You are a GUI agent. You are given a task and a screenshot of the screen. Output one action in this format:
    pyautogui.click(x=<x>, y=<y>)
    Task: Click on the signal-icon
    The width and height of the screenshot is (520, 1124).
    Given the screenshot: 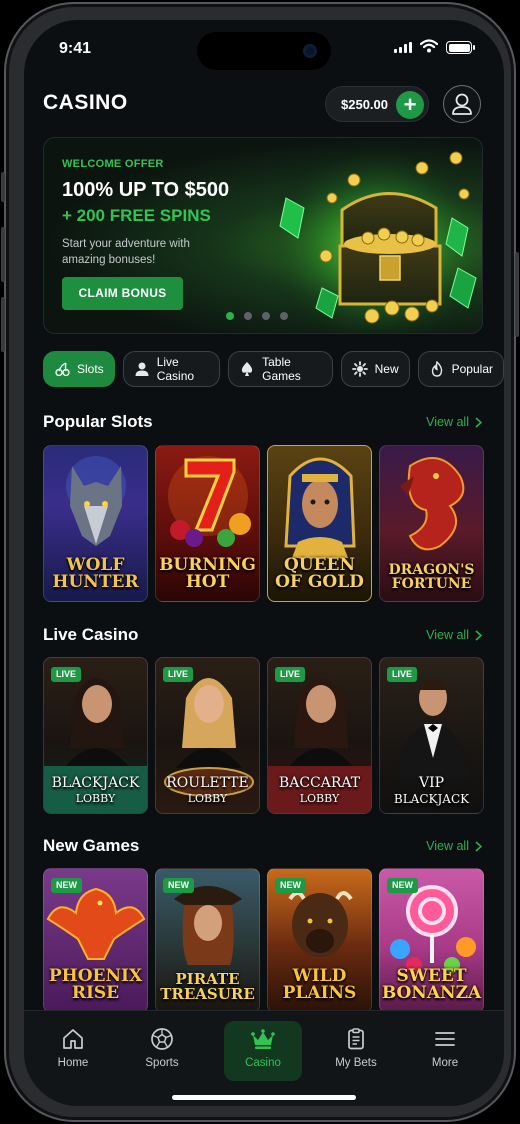 What is the action you would take?
    pyautogui.click(x=403, y=47)
    